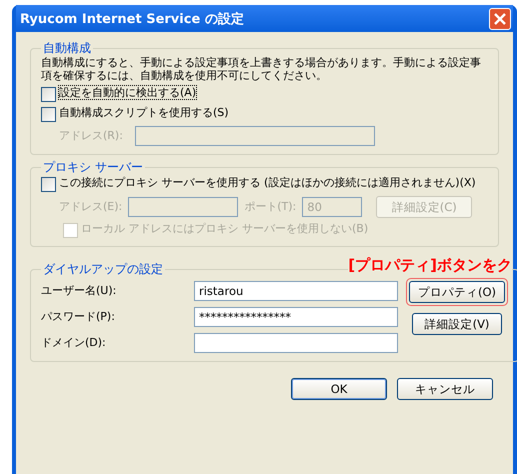  I want to click on checkbox-label: 設定を自動的に検出する(A), so click(127, 93).